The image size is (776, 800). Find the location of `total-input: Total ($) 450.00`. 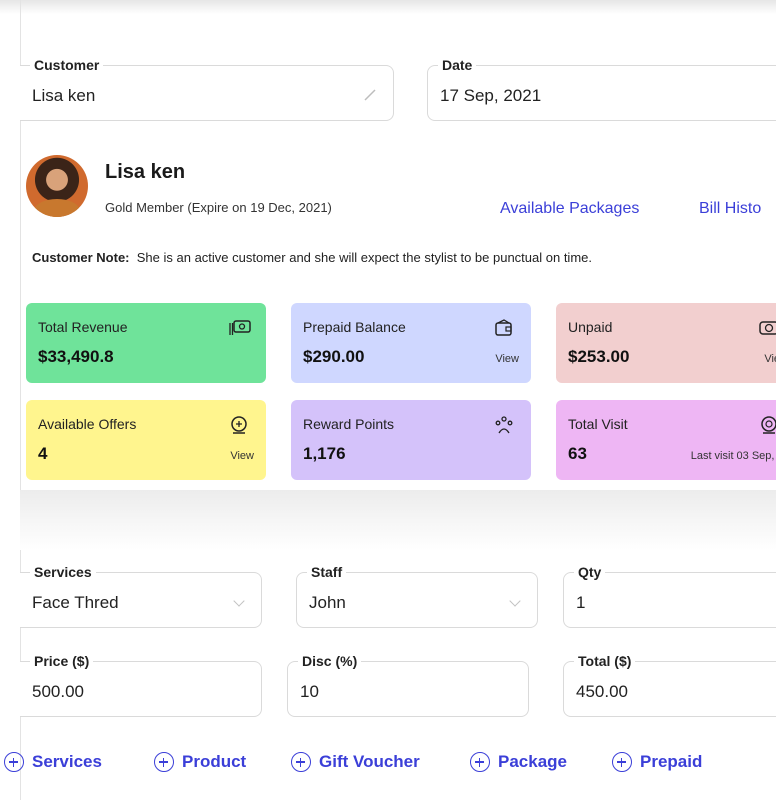

total-input: Total ($) 450.00 is located at coordinates (669, 684).